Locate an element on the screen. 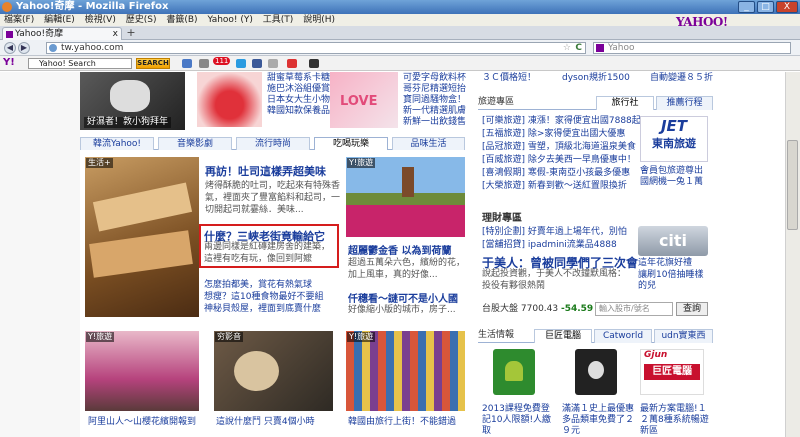 The width and height of the screenshot is (800, 437). strawberry-photo is located at coordinates (229, 99).